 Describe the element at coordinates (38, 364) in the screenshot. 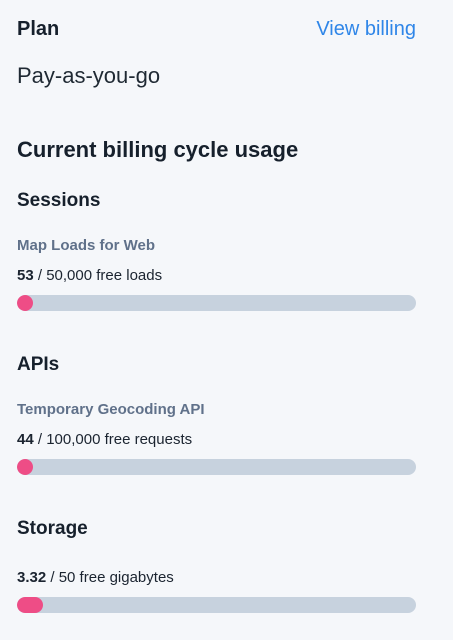

I see `section-title-apis: APIs` at that location.